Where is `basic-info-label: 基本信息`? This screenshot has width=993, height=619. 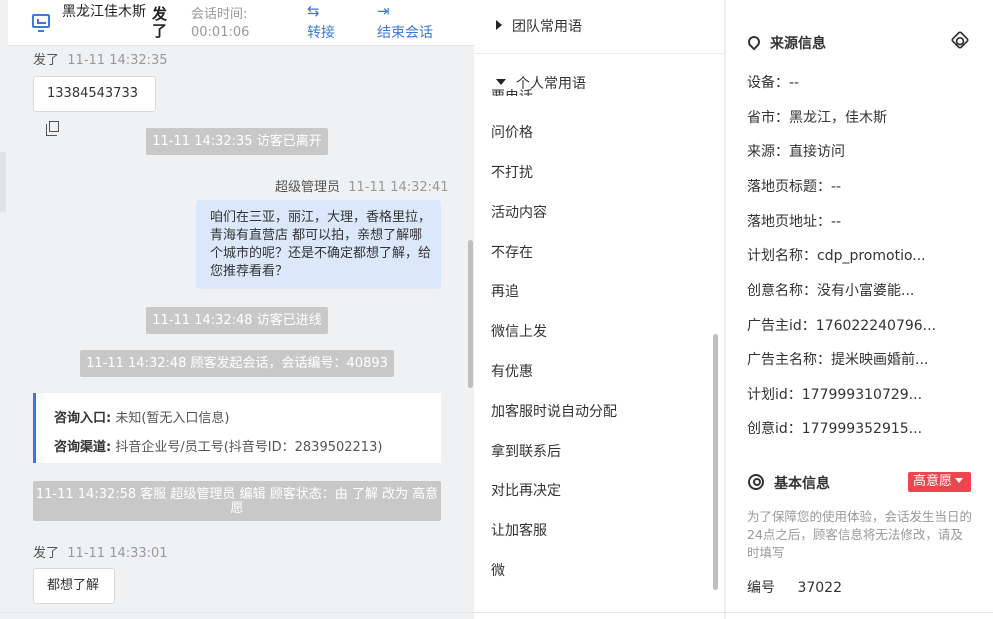
basic-info-label: 基本信息 is located at coordinates (802, 484).